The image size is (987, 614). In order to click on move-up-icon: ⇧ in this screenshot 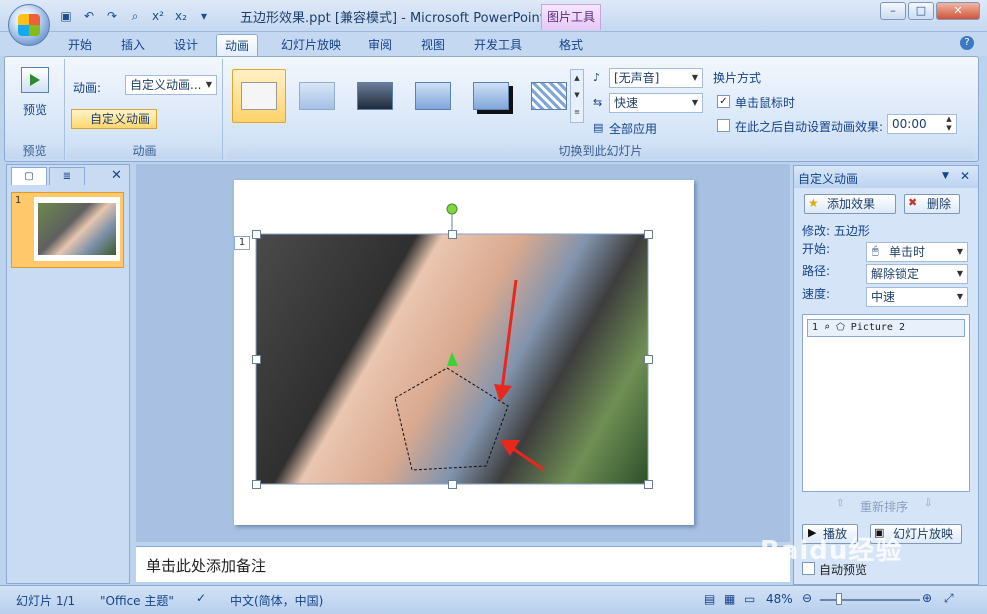, I will do `click(840, 503)`.